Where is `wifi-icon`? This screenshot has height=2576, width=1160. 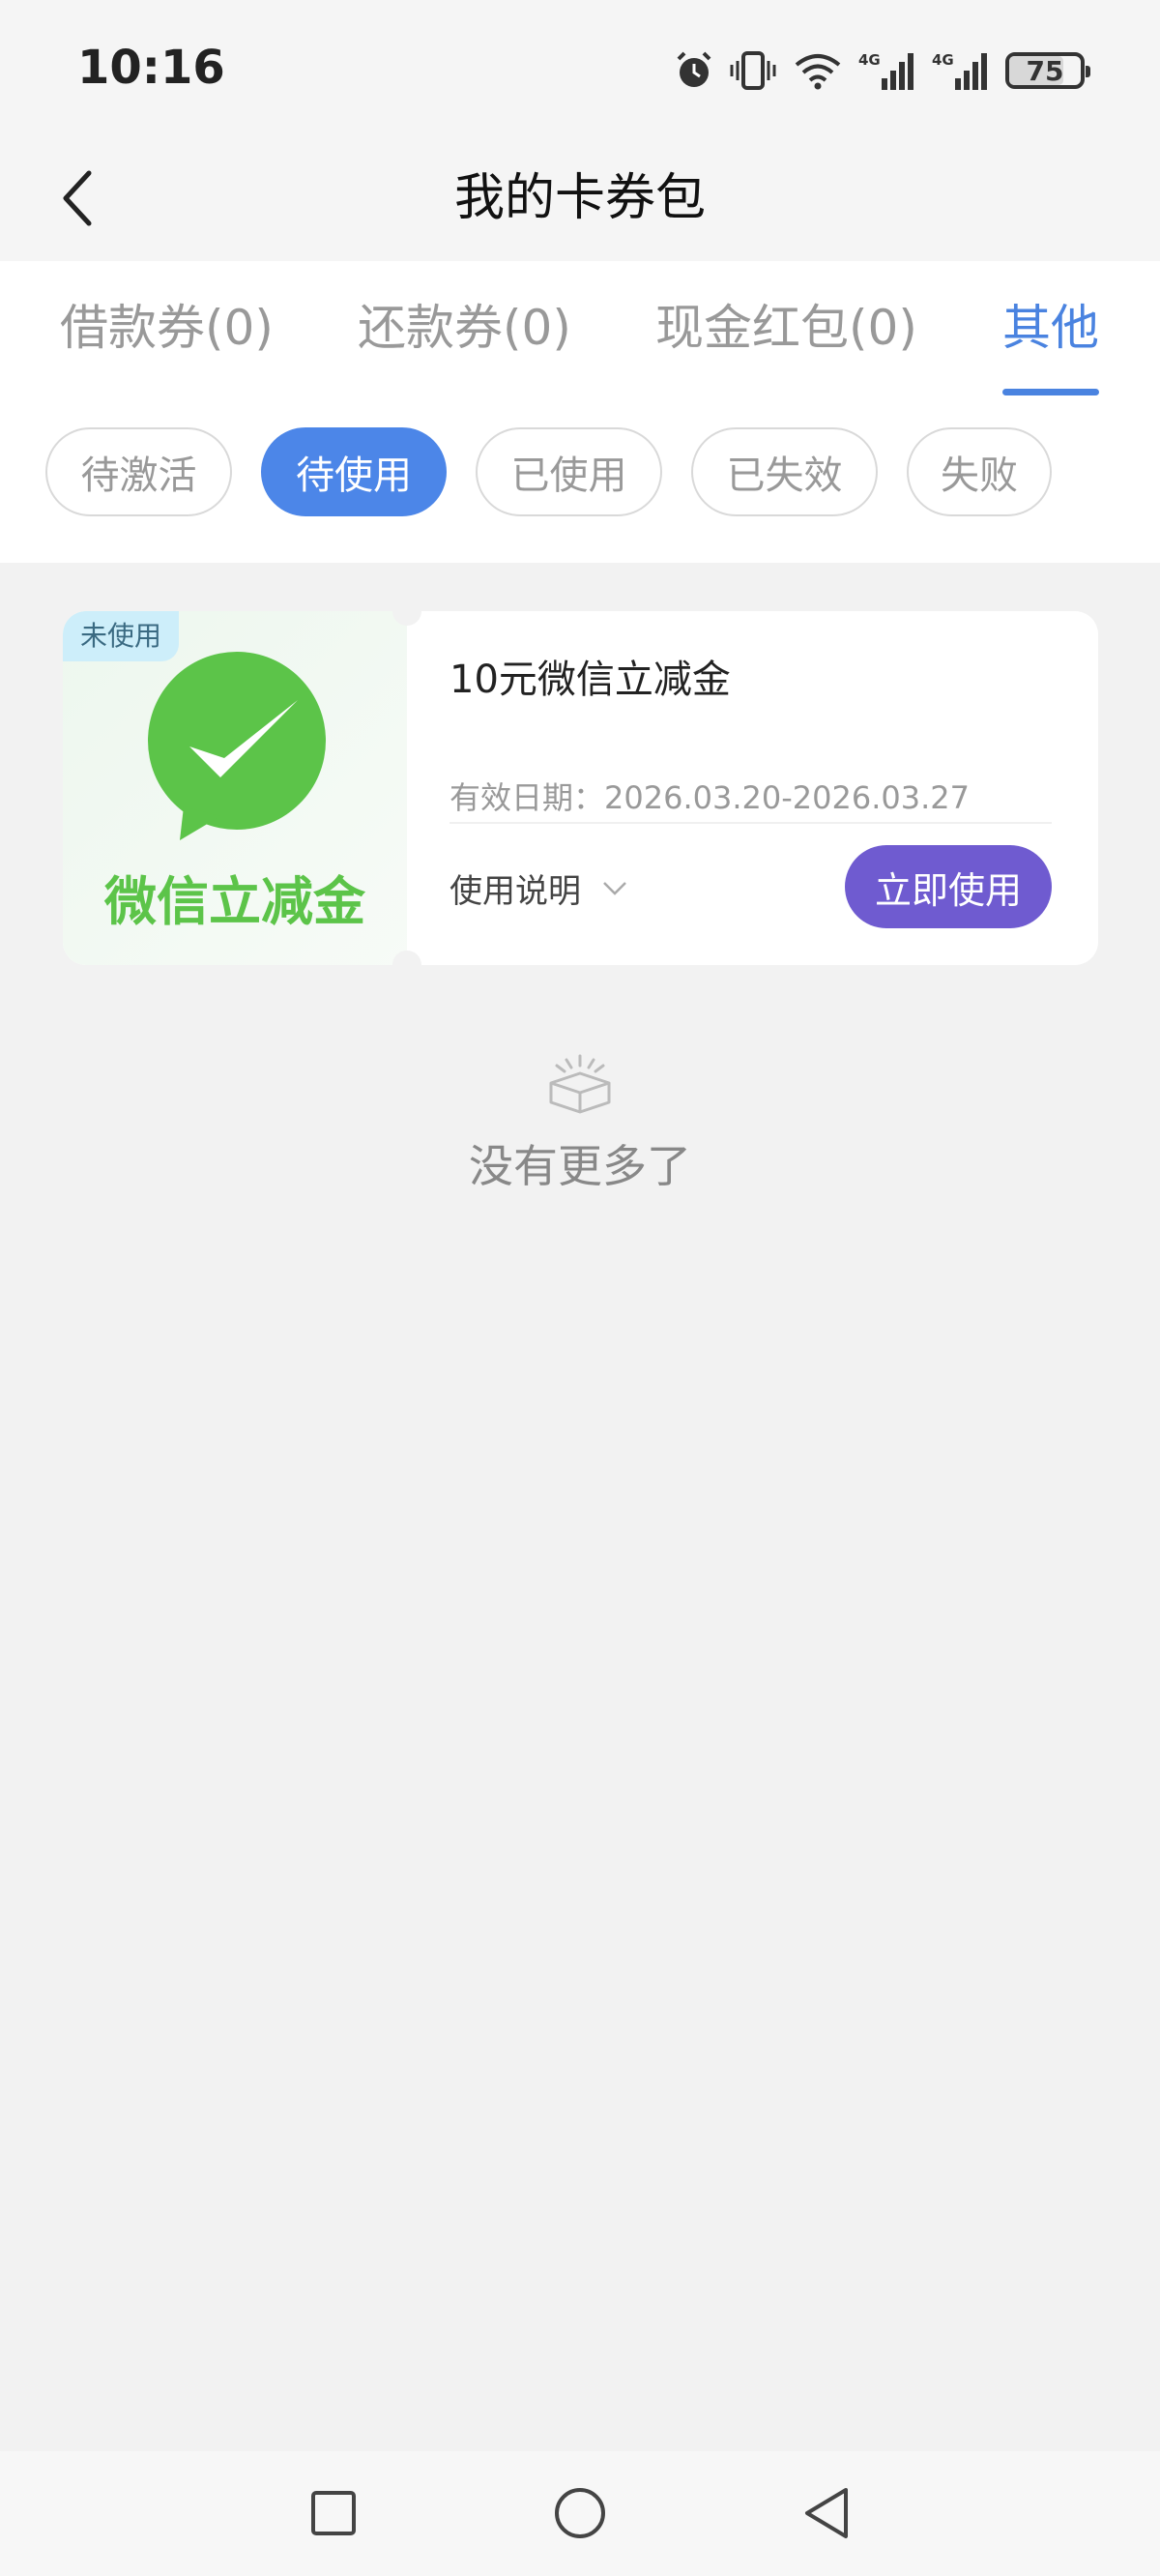 wifi-icon is located at coordinates (818, 72).